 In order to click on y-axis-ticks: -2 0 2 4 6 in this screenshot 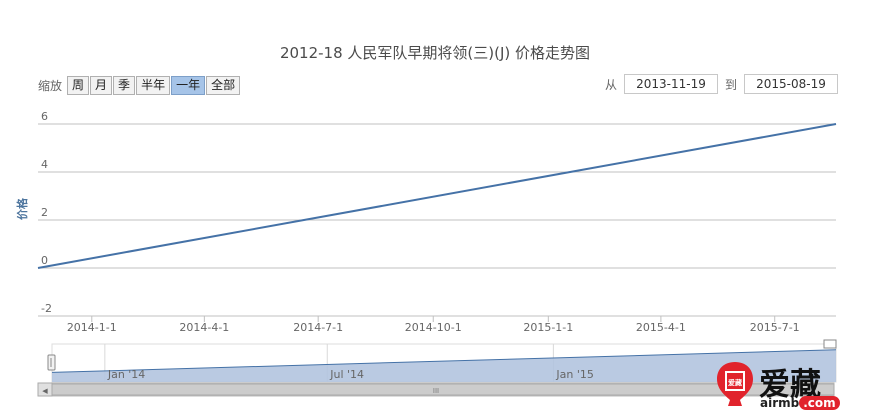, I will do `click(46, 212)`.